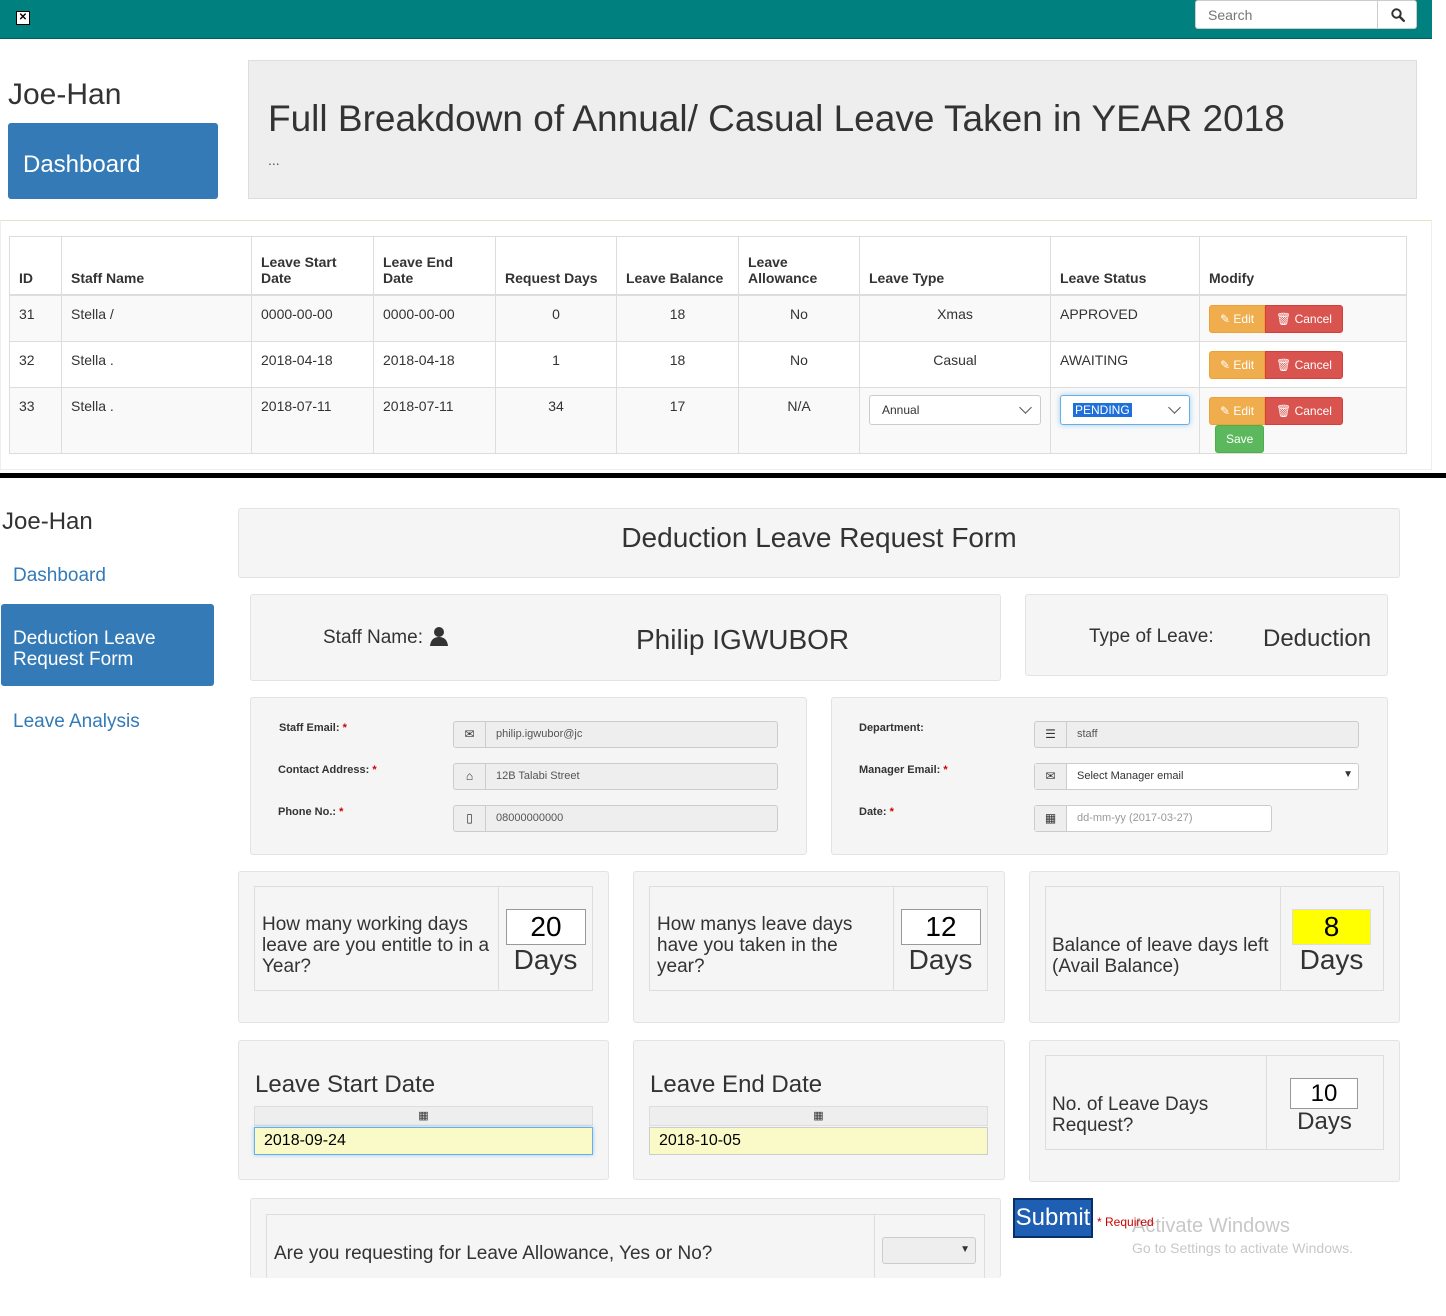 This screenshot has height=1316, width=1446. Describe the element at coordinates (929, 1250) in the screenshot. I see `allowance-select: ▼` at that location.